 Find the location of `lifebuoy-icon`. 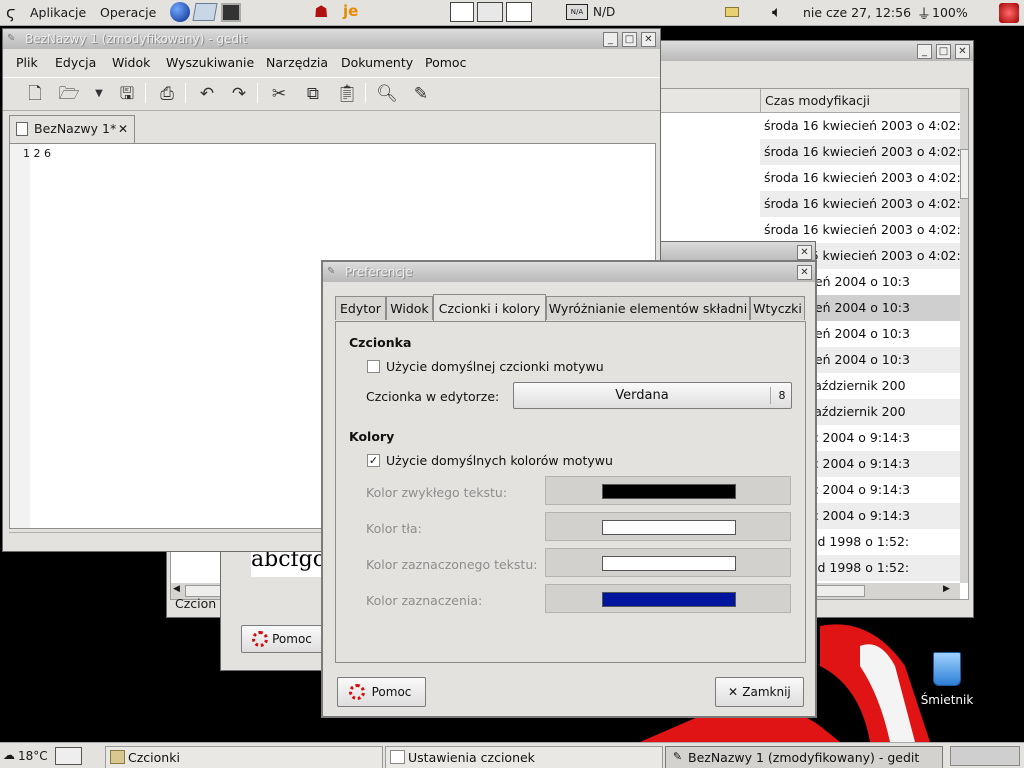

lifebuoy-icon is located at coordinates (357, 692).